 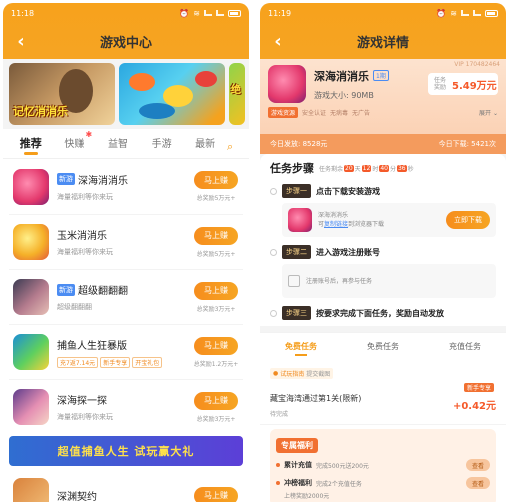 I want to click on promo-banner: 超值捕鱼人生 试玩赢大礼, so click(x=126, y=451).